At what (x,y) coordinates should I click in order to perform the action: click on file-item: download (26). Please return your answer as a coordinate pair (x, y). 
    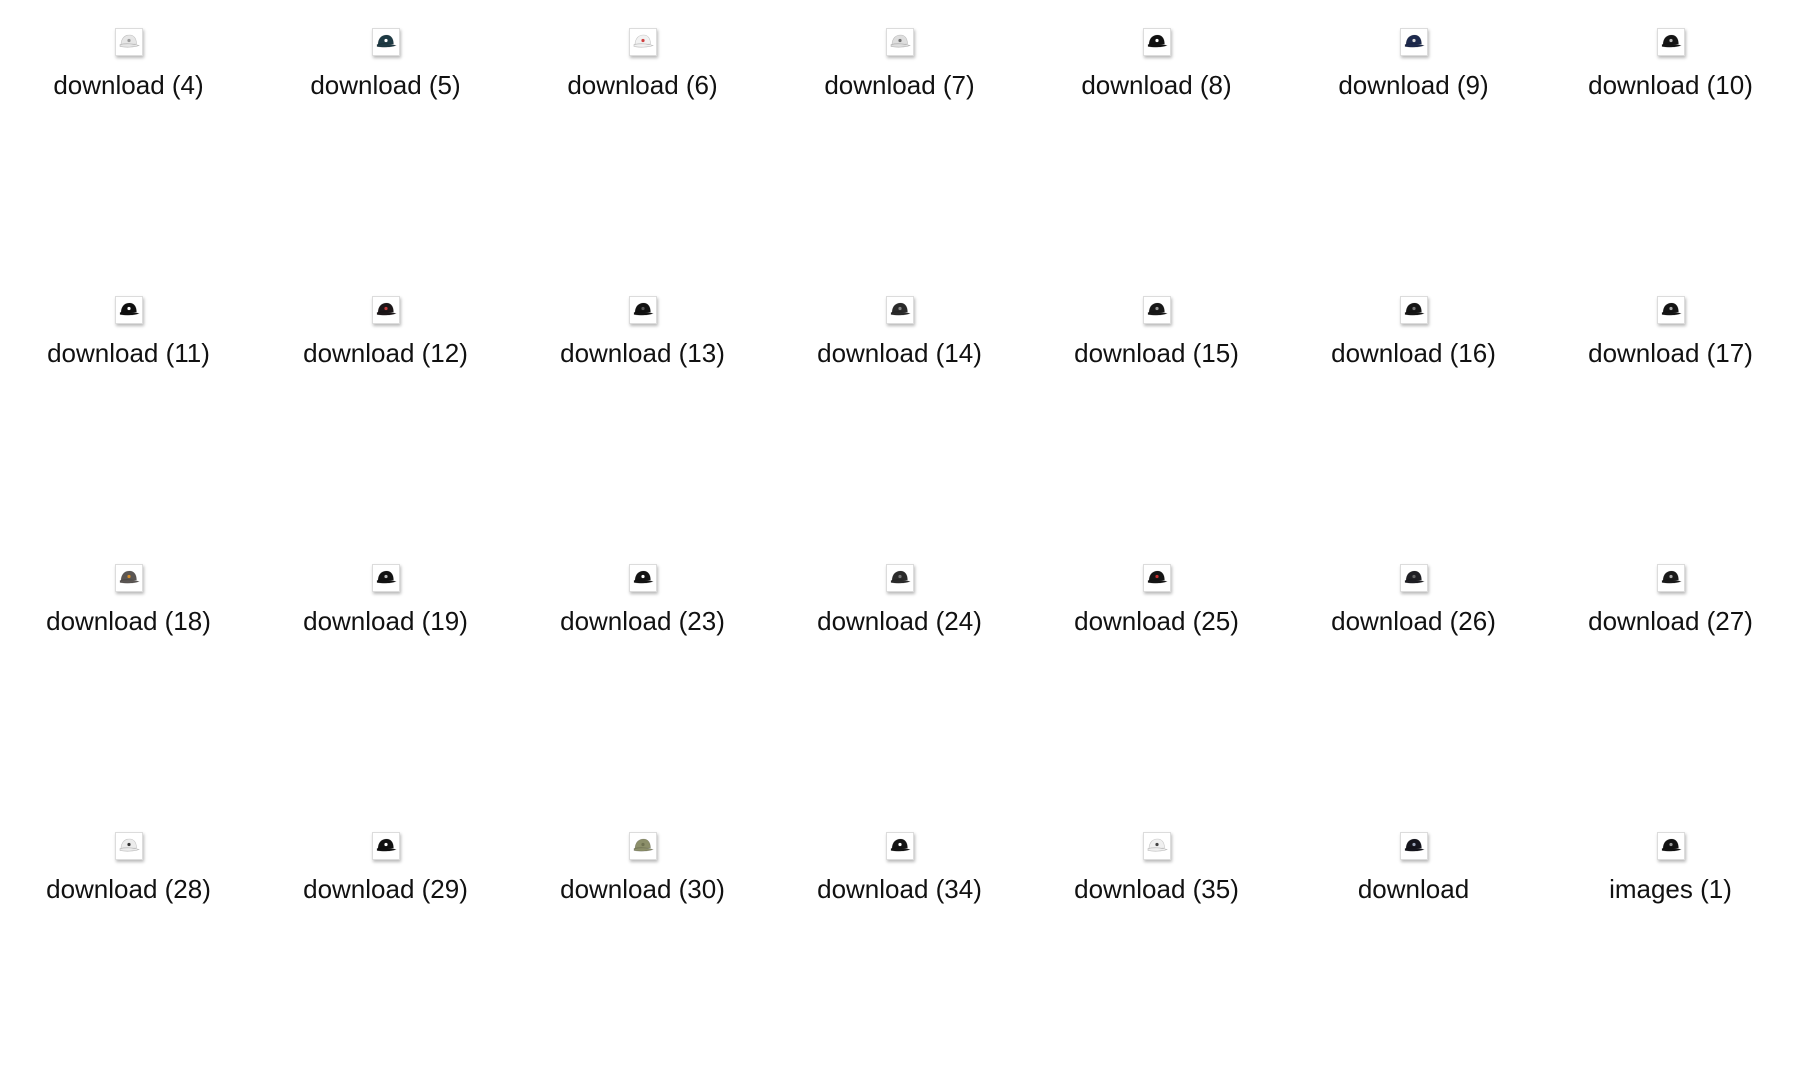
    Looking at the image, I should click on (1413, 670).